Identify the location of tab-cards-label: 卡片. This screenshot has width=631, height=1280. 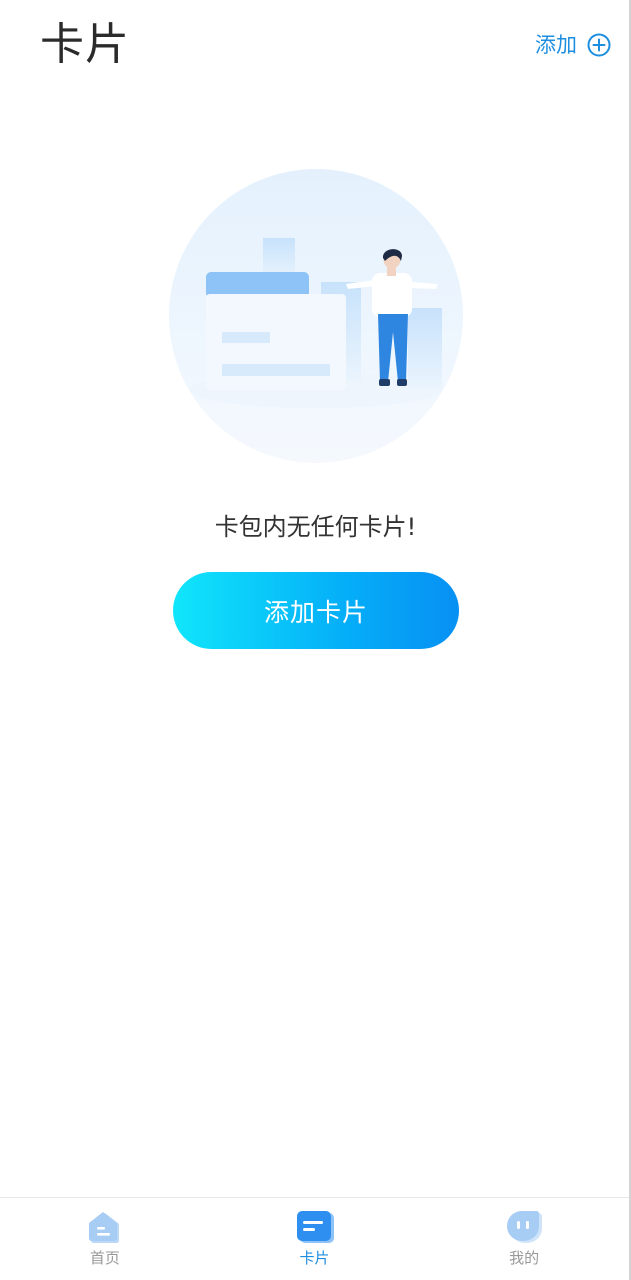
(314, 1258).